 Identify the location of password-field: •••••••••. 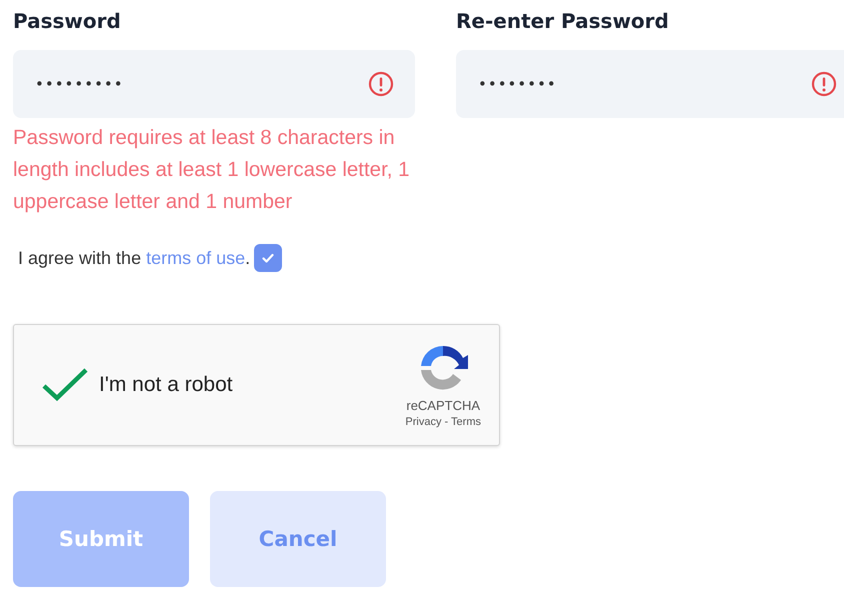
(214, 84).